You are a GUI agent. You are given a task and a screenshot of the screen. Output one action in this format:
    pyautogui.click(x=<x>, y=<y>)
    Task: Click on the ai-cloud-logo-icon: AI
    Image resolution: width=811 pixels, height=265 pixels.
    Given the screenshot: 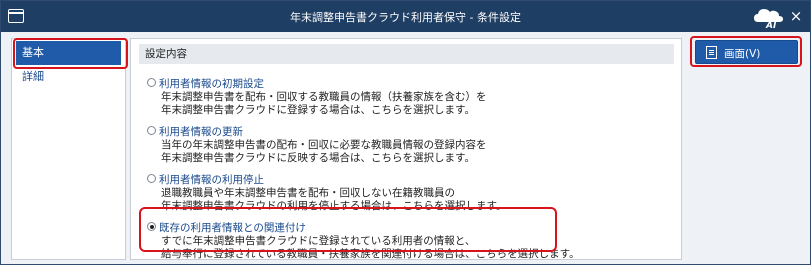 What is the action you would take?
    pyautogui.click(x=768, y=19)
    